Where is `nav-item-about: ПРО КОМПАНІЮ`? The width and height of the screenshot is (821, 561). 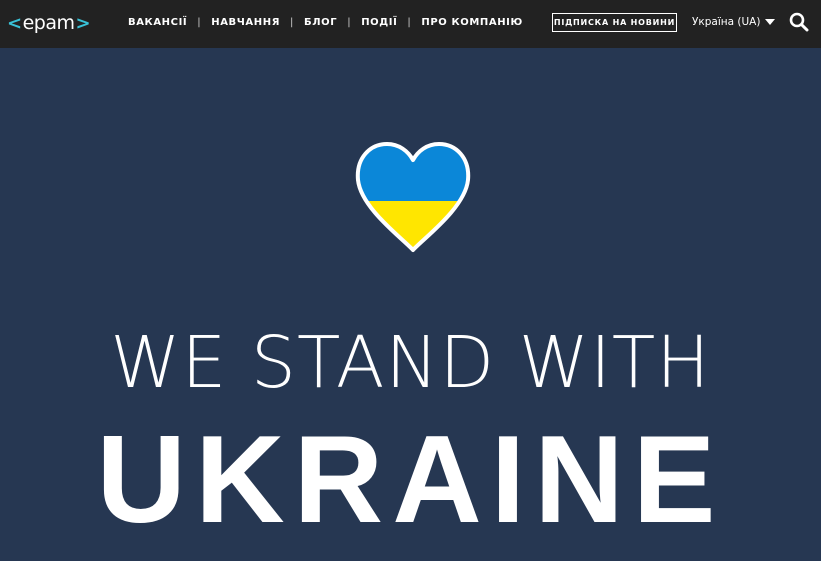 nav-item-about: ПРО КОМПАНІЮ is located at coordinates (471, 22).